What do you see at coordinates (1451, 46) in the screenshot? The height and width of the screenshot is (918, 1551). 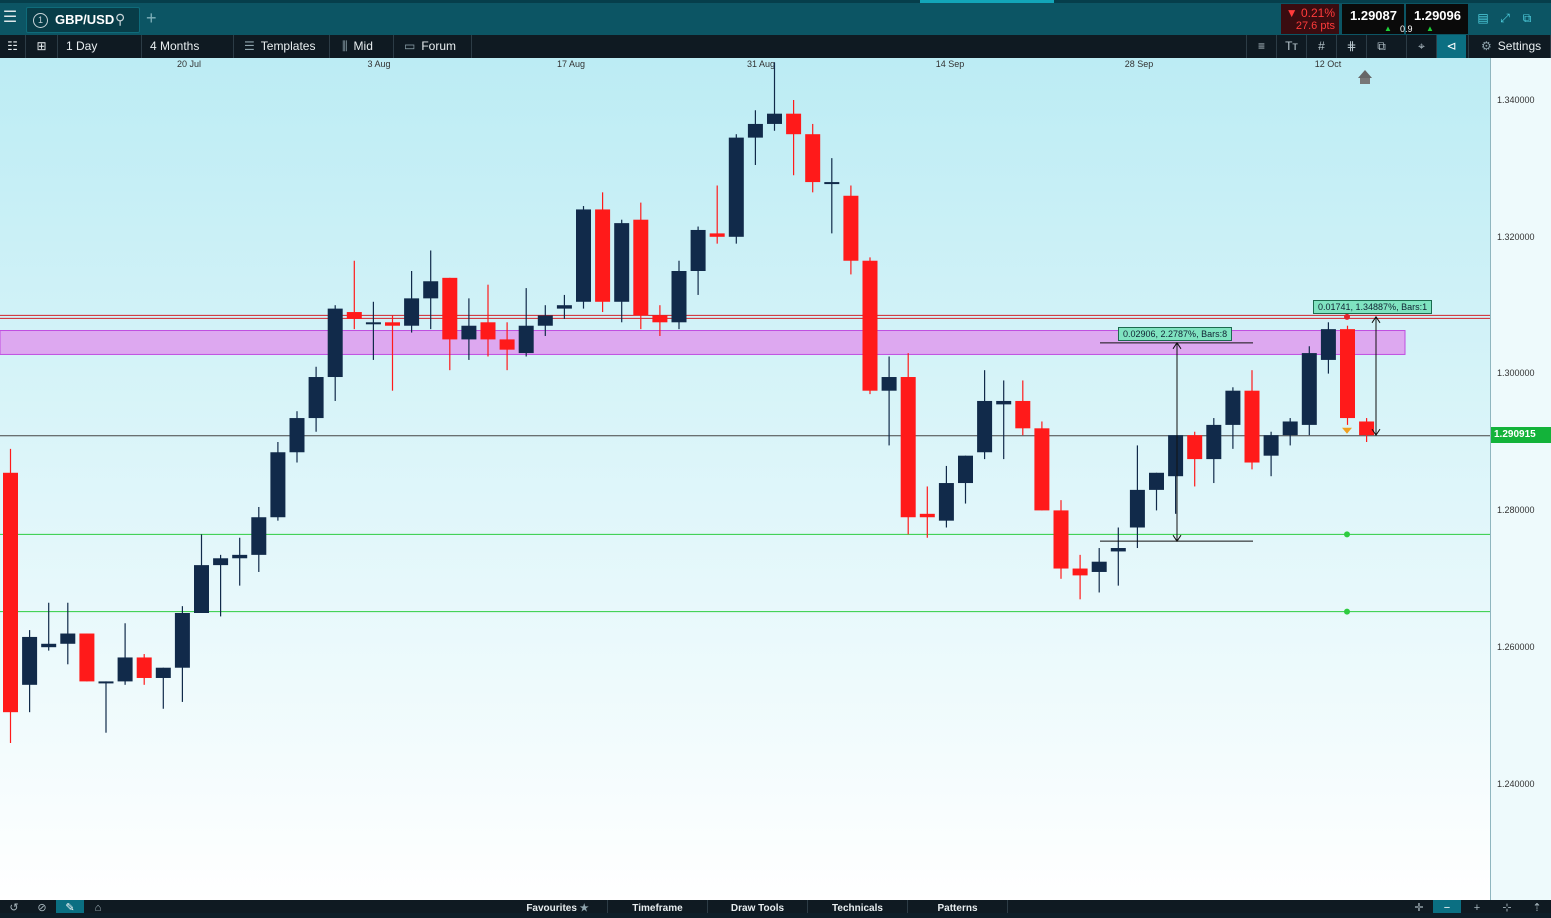 I see `tag-icon: ⊲` at bounding box center [1451, 46].